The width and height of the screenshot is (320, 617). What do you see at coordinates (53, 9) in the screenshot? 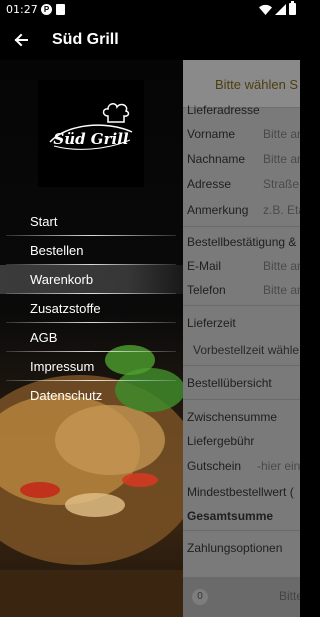
I see `notification-icons: P` at bounding box center [53, 9].